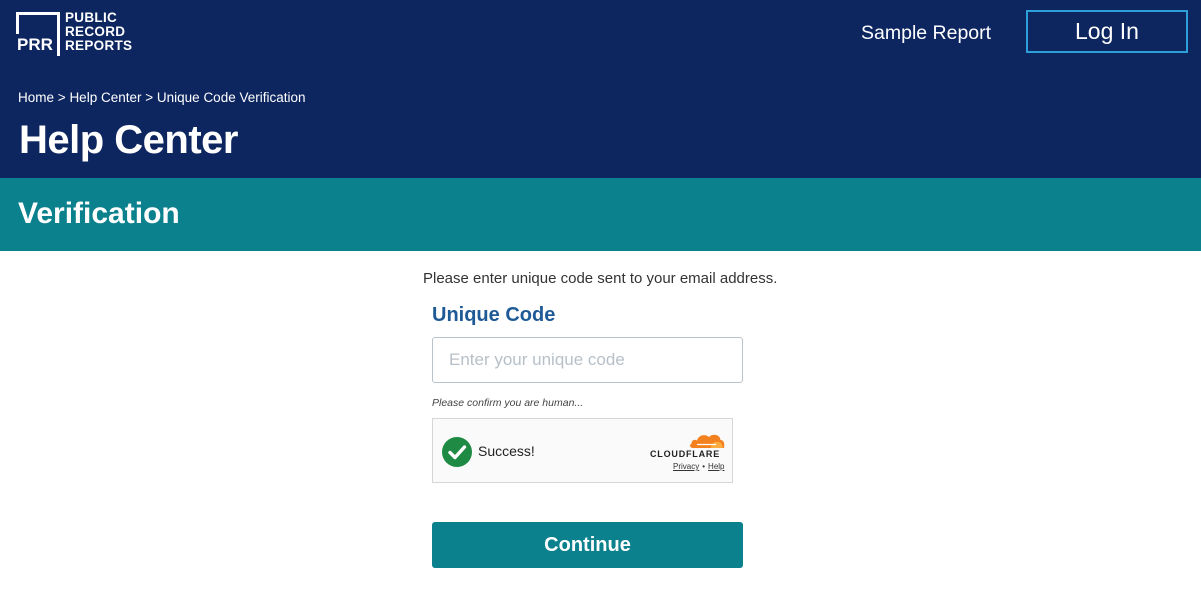  What do you see at coordinates (457, 452) in the screenshot?
I see `check-circle-icon` at bounding box center [457, 452].